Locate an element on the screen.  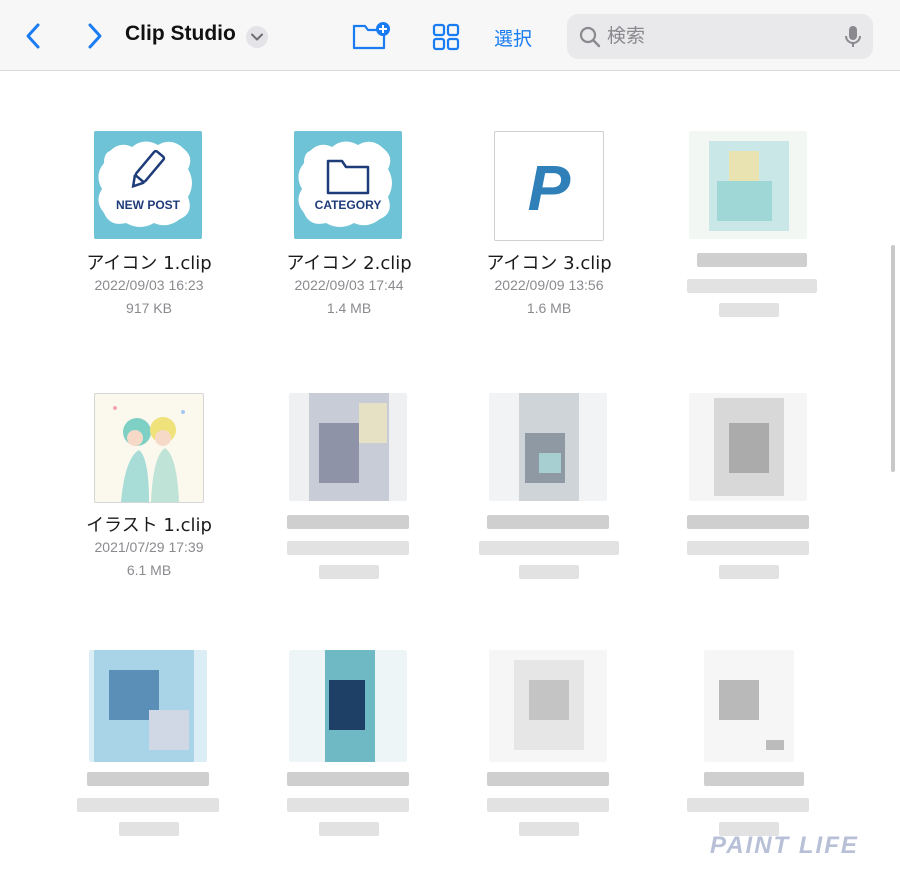
new-post-artwork: NEW POST is located at coordinates (145, 184).